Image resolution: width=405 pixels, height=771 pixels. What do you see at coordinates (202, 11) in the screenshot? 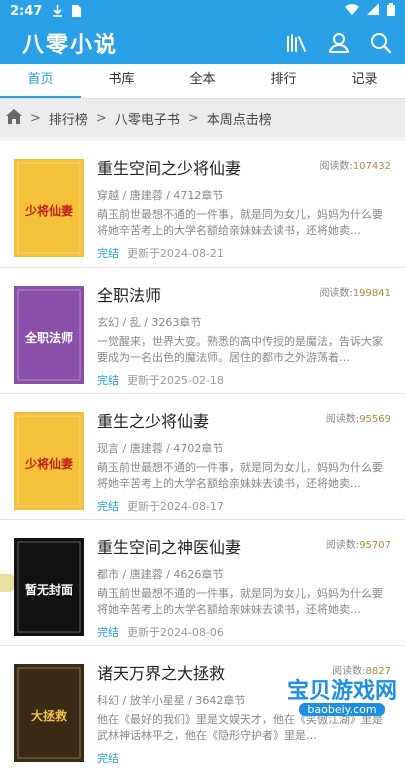
I see `status-bar: 2:47` at bounding box center [202, 11].